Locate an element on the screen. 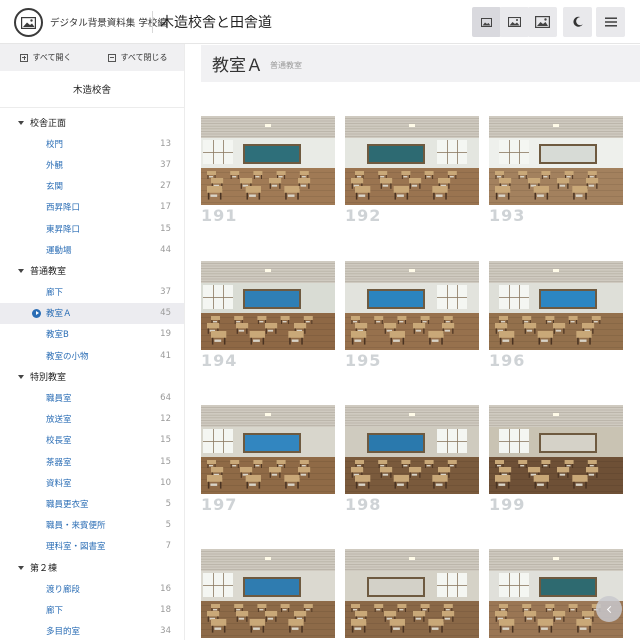 This screenshot has height=640, width=640. sidebar-item-count: 12 is located at coordinates (165, 419).